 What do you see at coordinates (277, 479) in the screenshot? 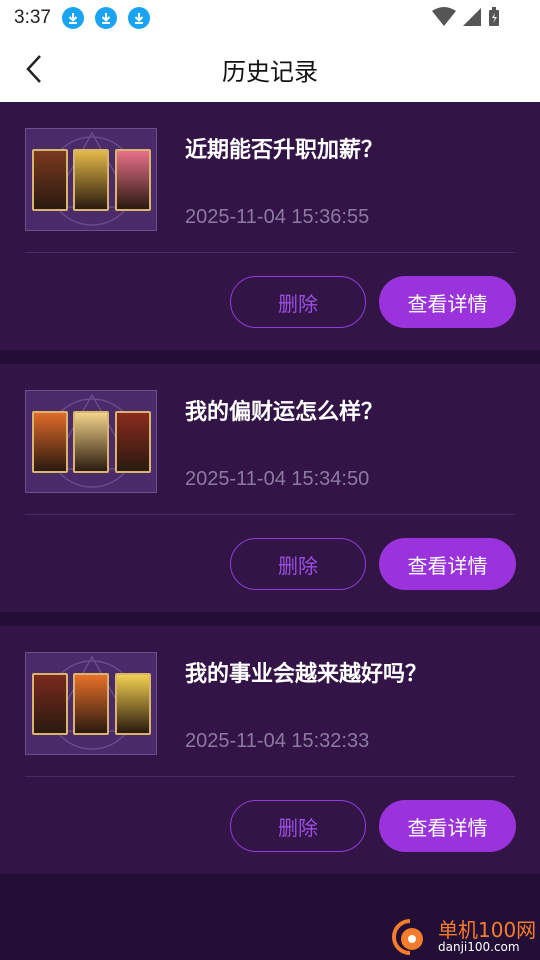
I see `record-timestamp: 2025-11-04 15:34:50` at bounding box center [277, 479].